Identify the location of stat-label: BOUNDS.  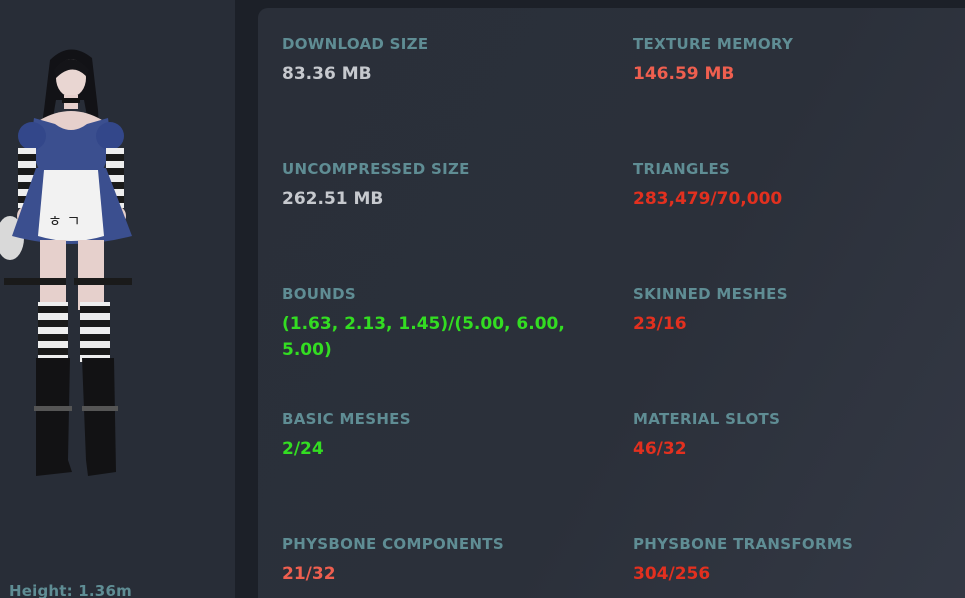
(319, 294).